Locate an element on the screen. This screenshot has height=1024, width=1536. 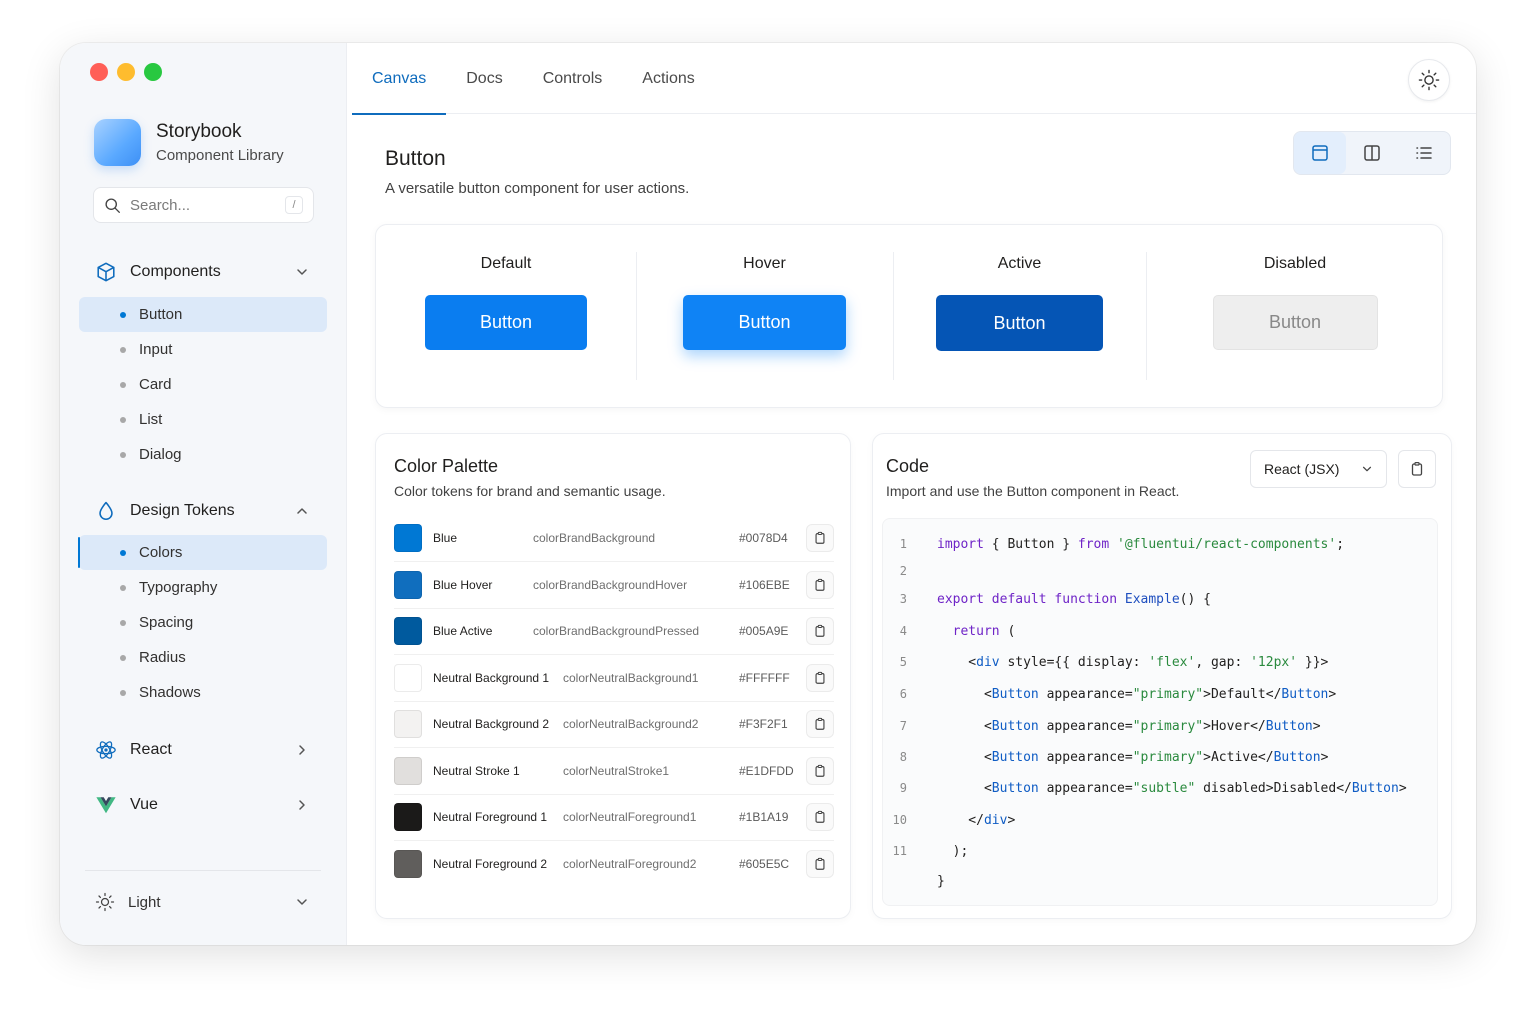
code-title: Code is located at coordinates (908, 466).